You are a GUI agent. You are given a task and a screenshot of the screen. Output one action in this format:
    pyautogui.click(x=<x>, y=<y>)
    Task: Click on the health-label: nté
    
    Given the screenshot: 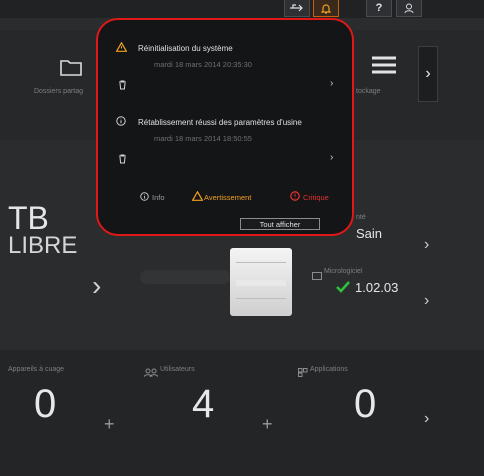 What is the action you would take?
    pyautogui.click(x=361, y=217)
    